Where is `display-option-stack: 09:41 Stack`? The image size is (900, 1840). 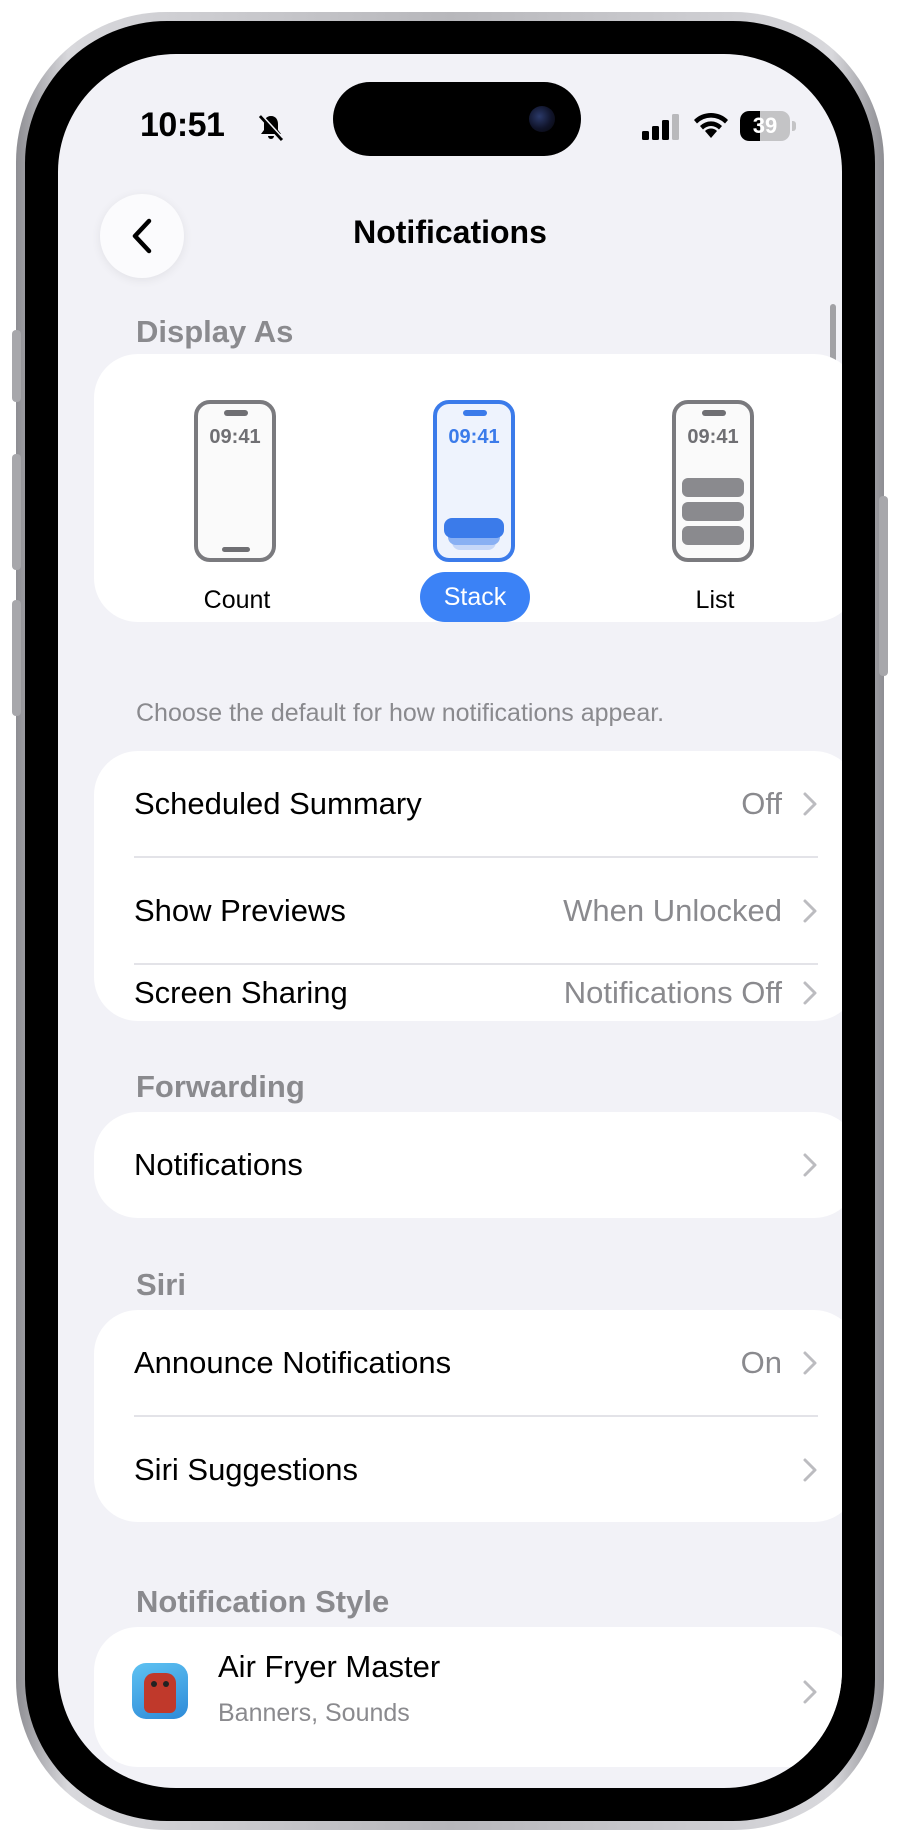
display-option-stack: 09:41 Stack is located at coordinates (476, 511).